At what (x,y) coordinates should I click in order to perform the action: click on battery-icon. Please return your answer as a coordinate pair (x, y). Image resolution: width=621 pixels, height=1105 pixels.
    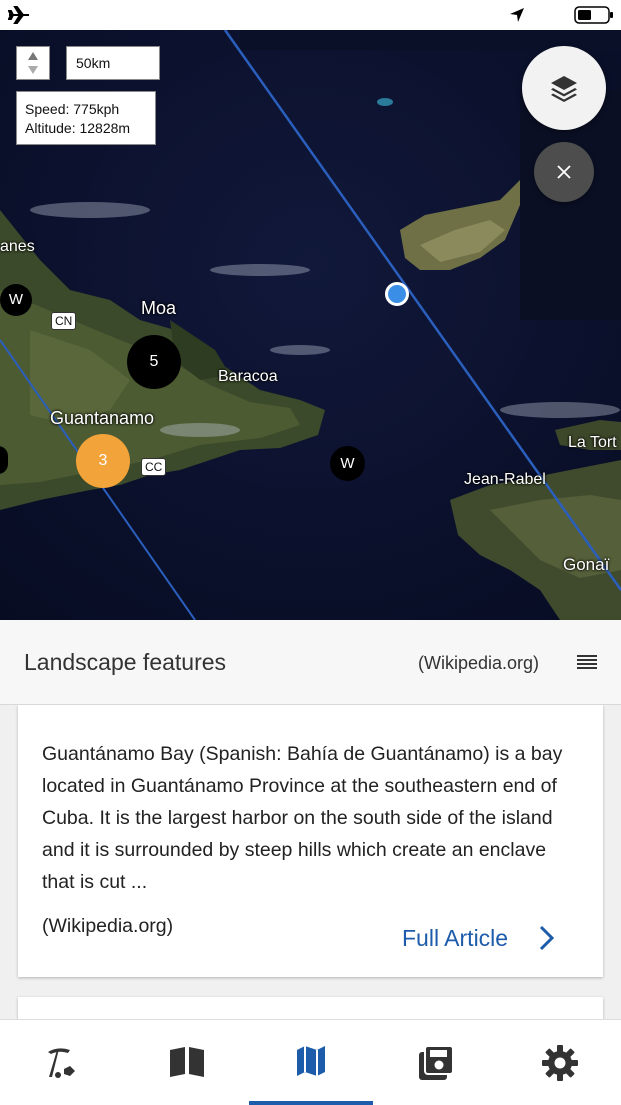
    Looking at the image, I should click on (593, 15).